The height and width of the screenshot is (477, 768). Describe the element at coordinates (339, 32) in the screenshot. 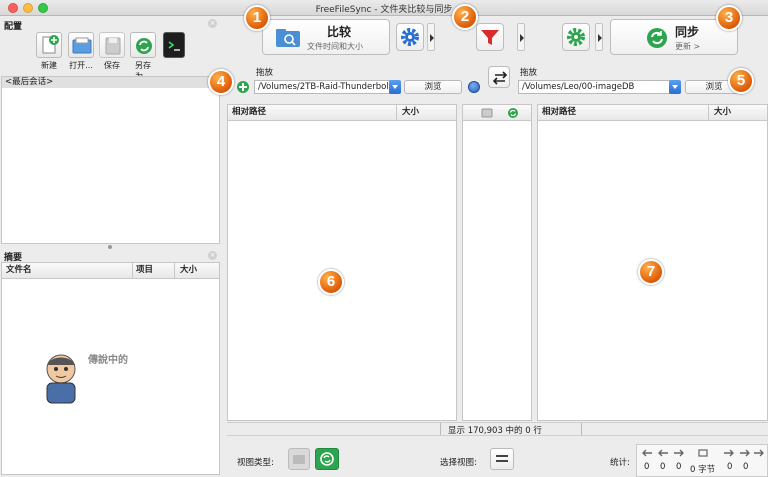

I see `compare-button-label: 比较` at that location.